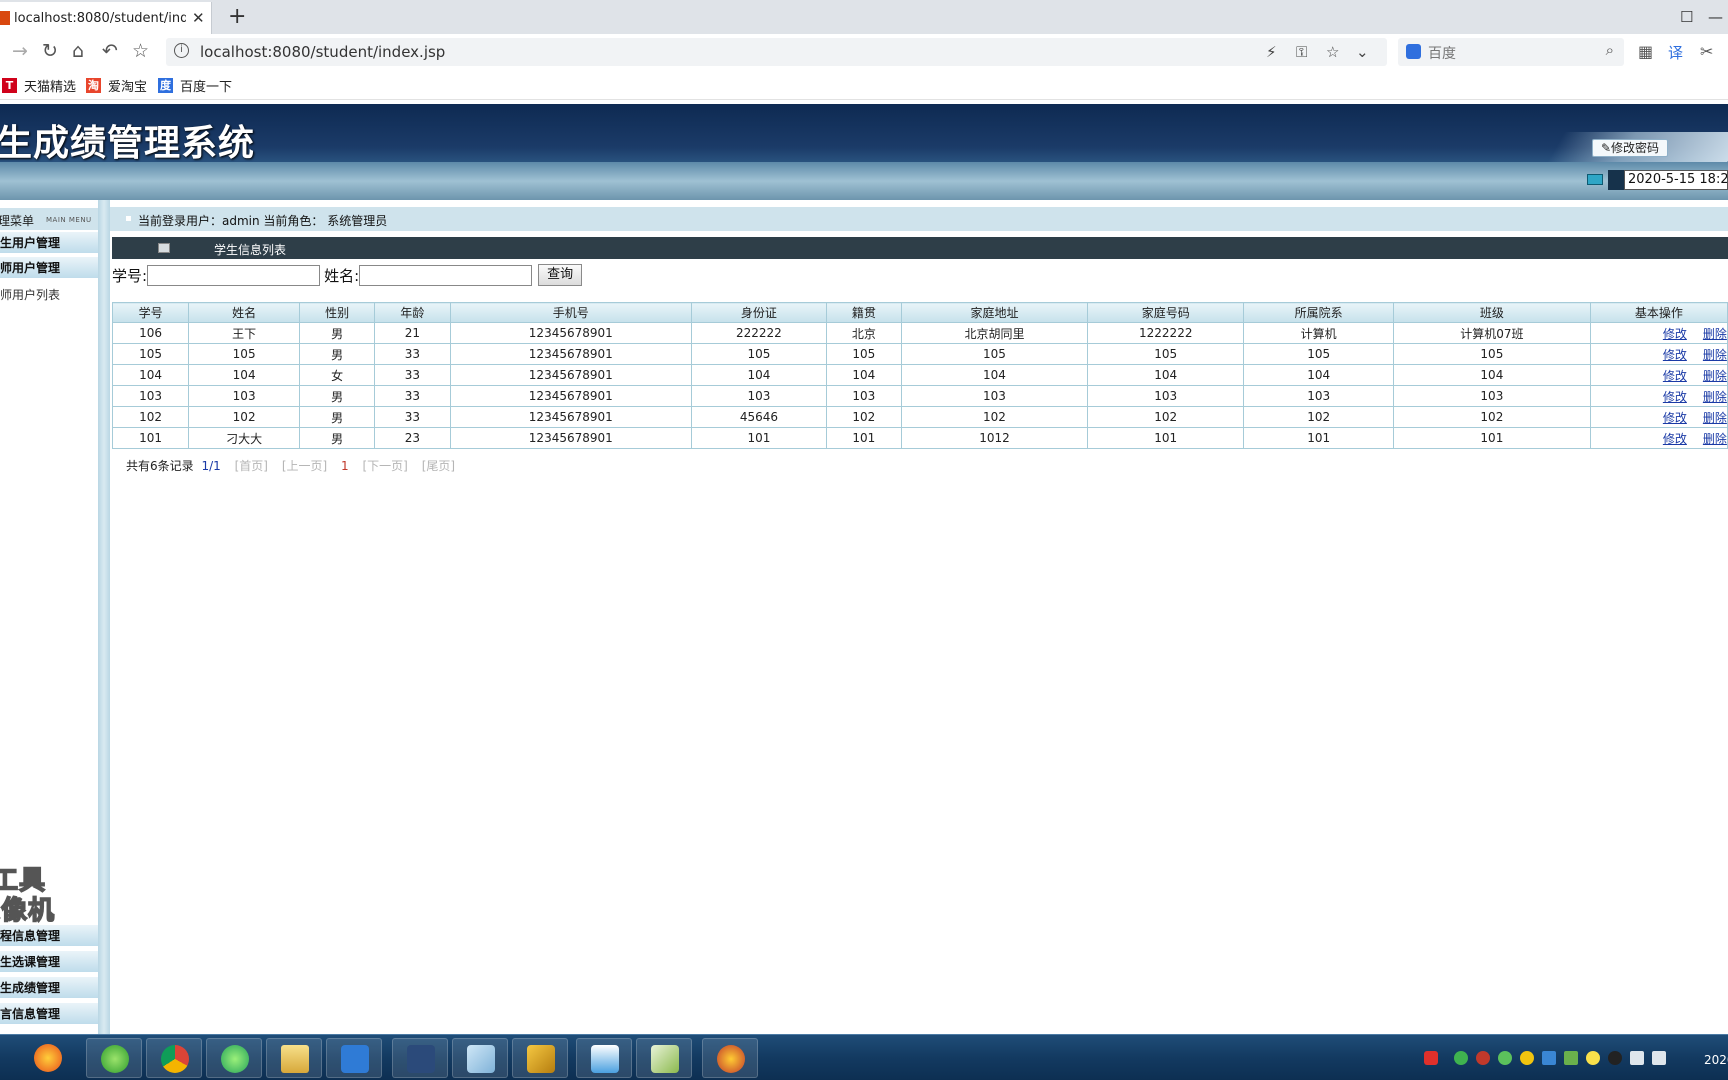 The image size is (1728, 1080). I want to click on notepad-icon, so click(481, 1059).